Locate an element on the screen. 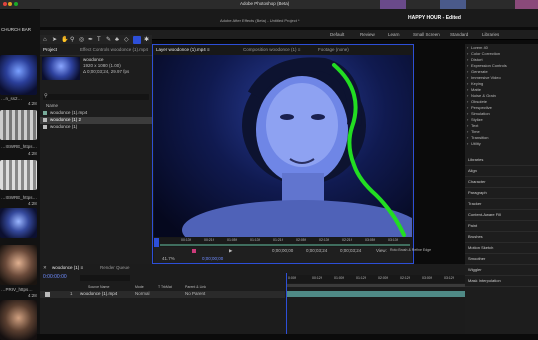  layer-duration-bar is located at coordinates (375, 294).